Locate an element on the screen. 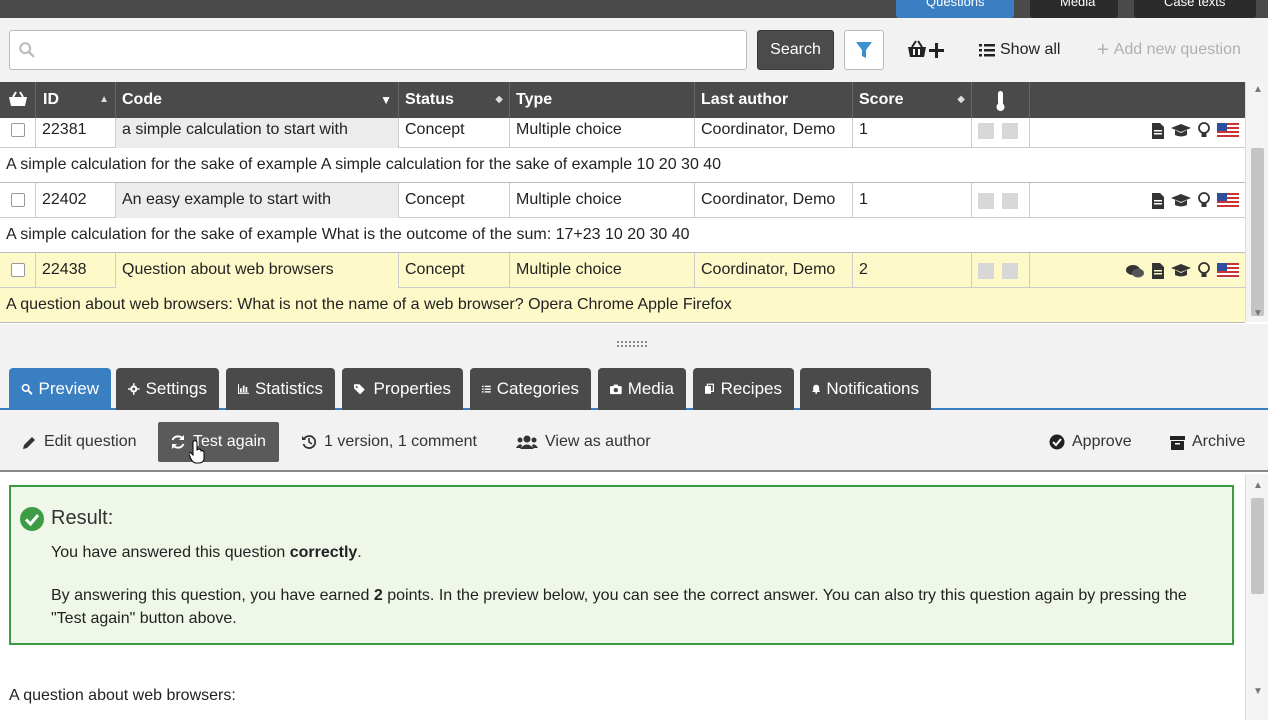  view-as-author-button: View as author is located at coordinates (583, 442).